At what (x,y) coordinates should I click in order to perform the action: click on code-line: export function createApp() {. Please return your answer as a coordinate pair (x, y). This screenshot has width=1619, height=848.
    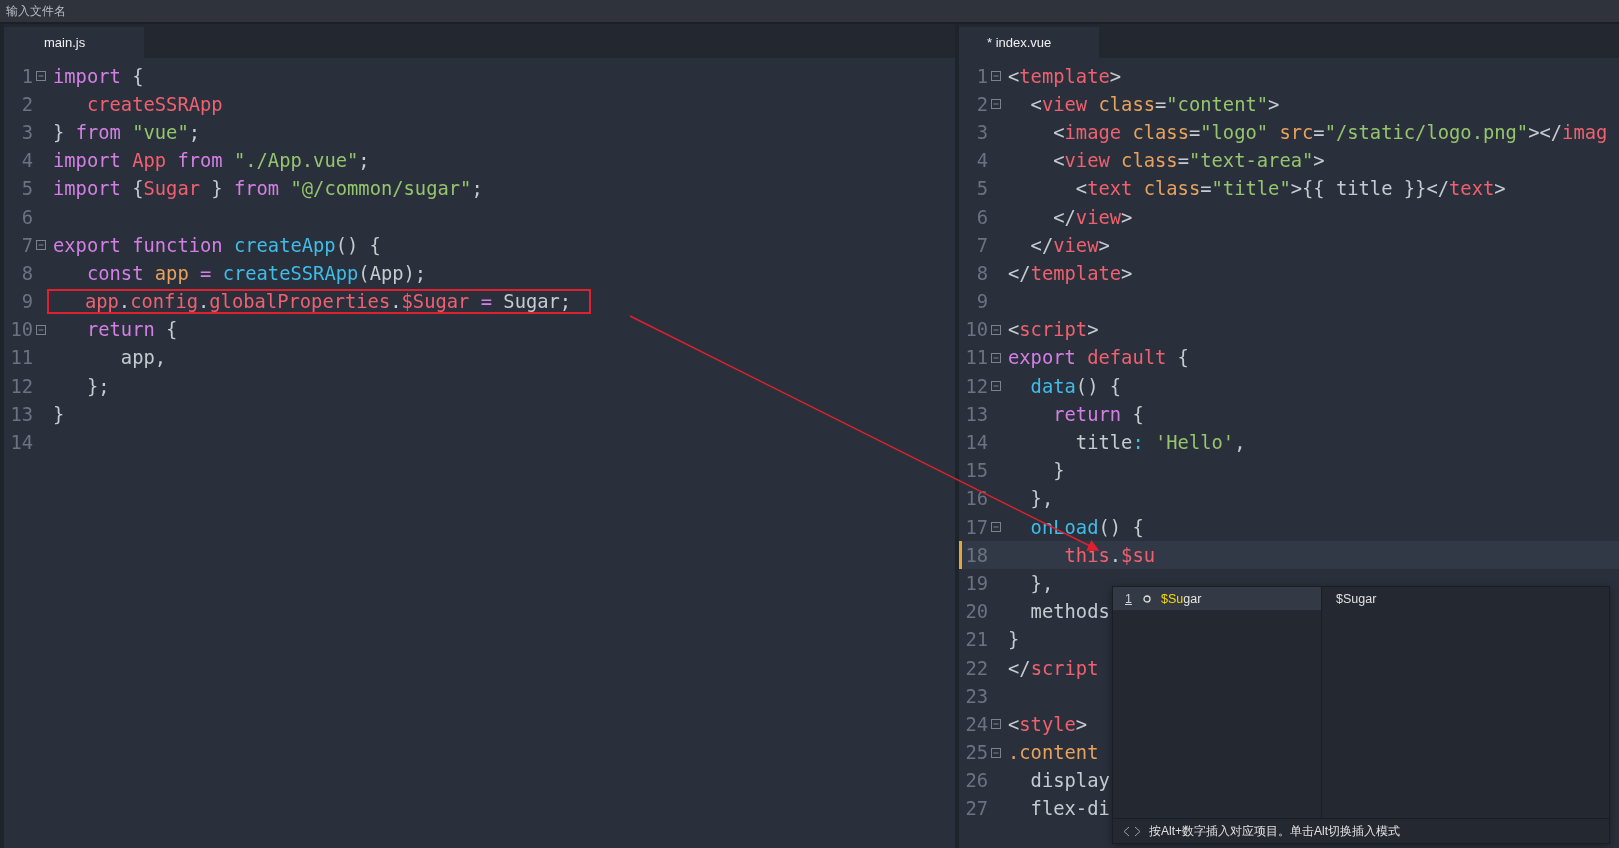
    Looking at the image, I should click on (217, 245).